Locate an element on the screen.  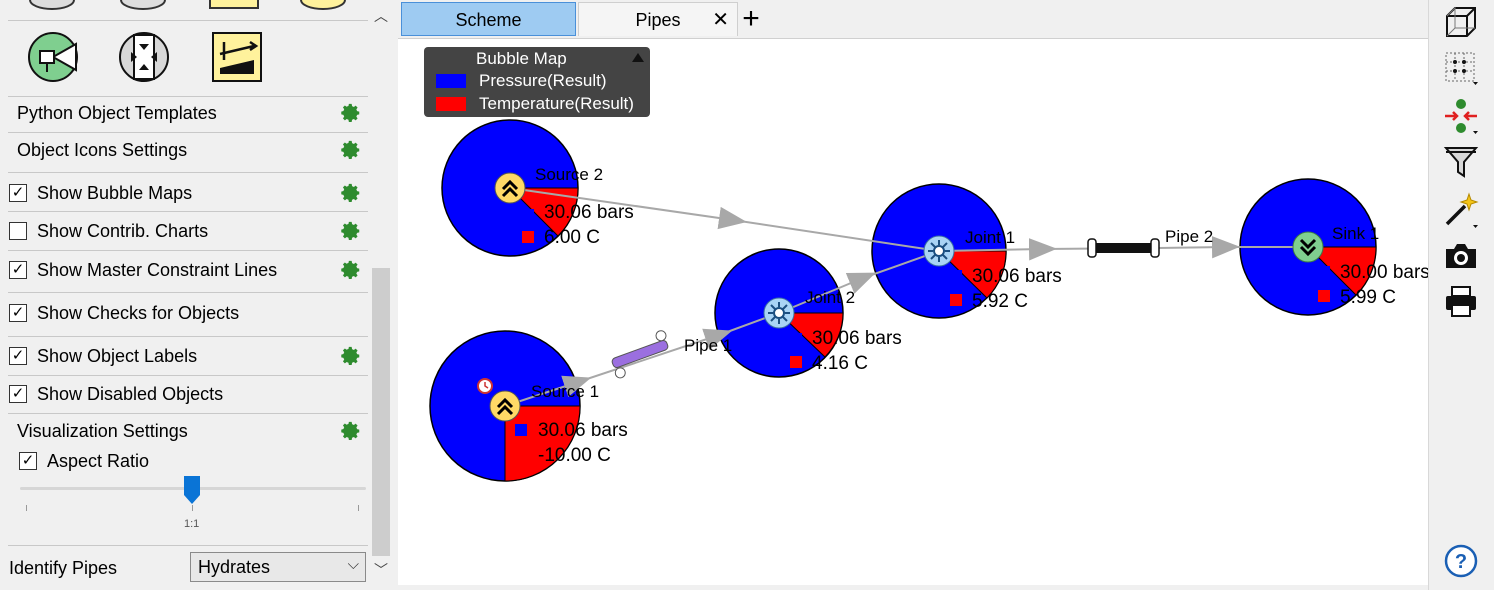
aspect-ratio-row: ✓ Aspect Ratio is located at coordinates (194, 461).